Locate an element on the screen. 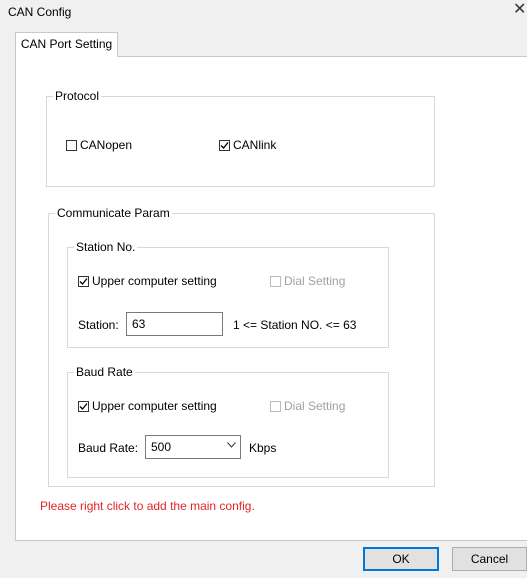 The height and width of the screenshot is (578, 527). baud-dial-setting-checkbox: Dial Setting is located at coordinates (307, 406).